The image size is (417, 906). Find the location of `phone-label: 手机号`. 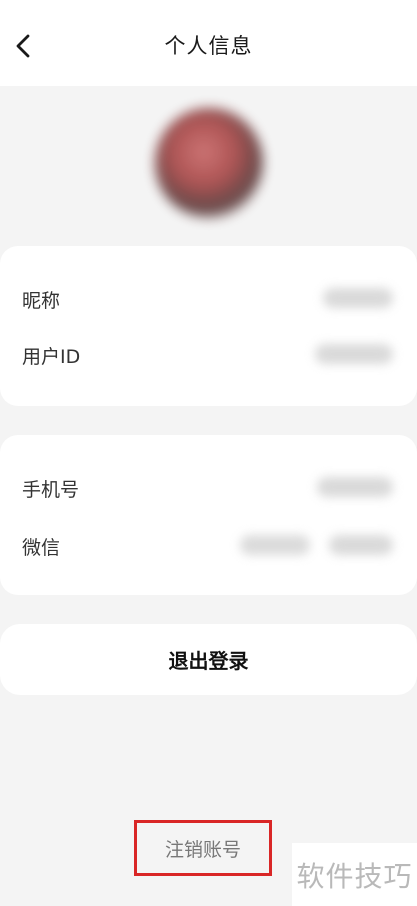

phone-label: 手机号 is located at coordinates (51, 490).